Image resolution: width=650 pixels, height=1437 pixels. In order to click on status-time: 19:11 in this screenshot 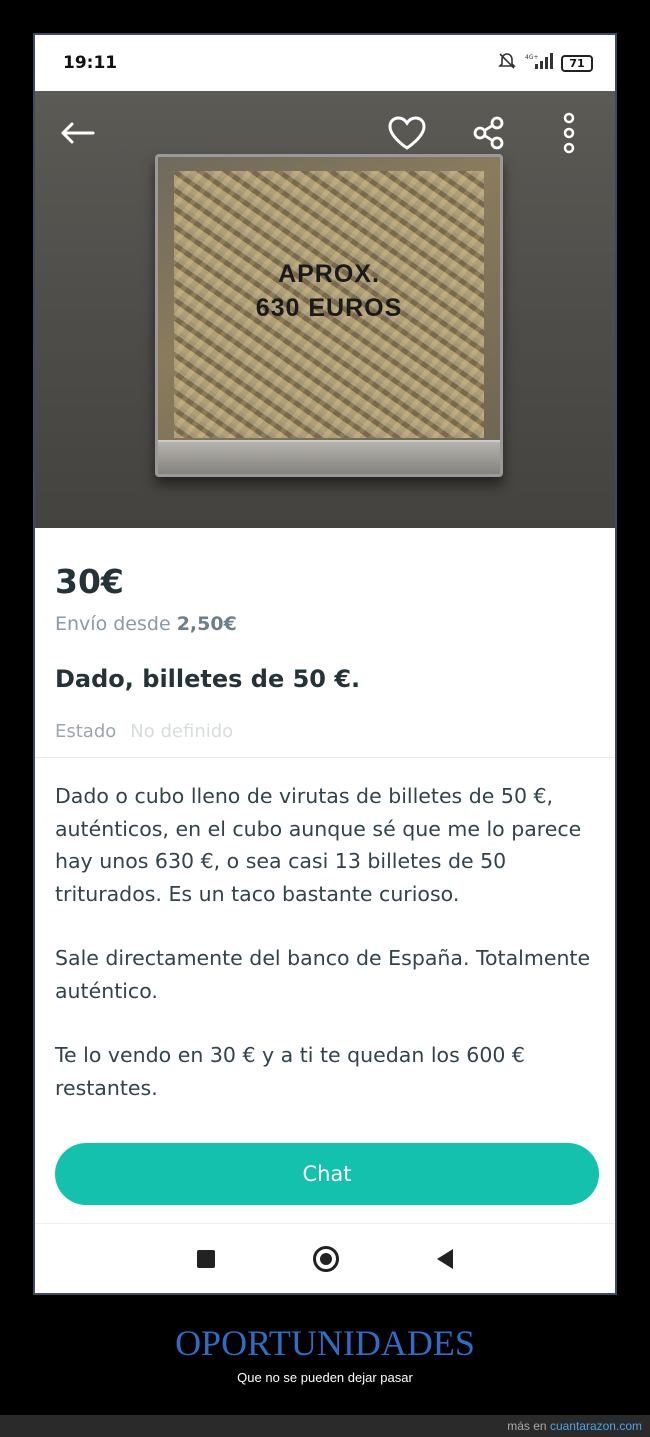, I will do `click(90, 63)`.